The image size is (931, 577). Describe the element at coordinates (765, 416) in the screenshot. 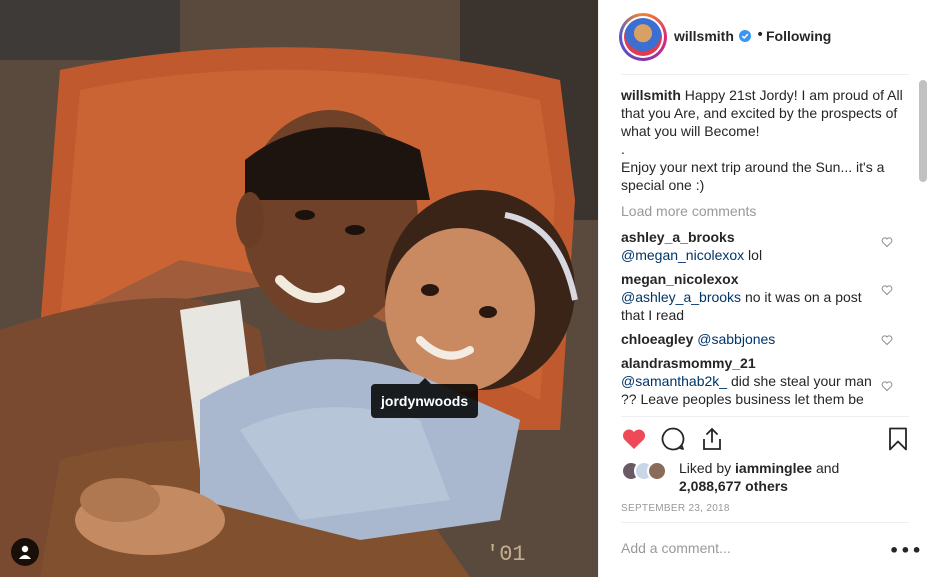

I see `actions-divider` at that location.